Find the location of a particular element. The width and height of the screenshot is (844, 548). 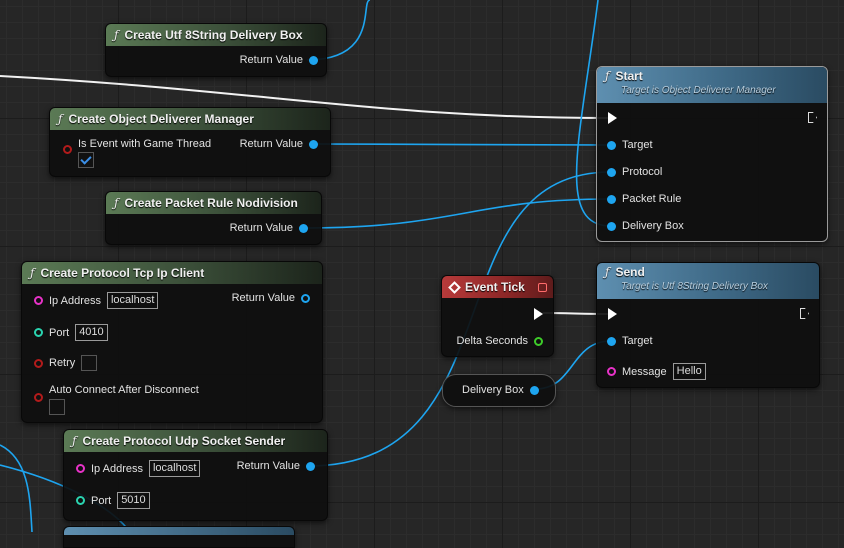

message-field: Hello is located at coordinates (689, 371).